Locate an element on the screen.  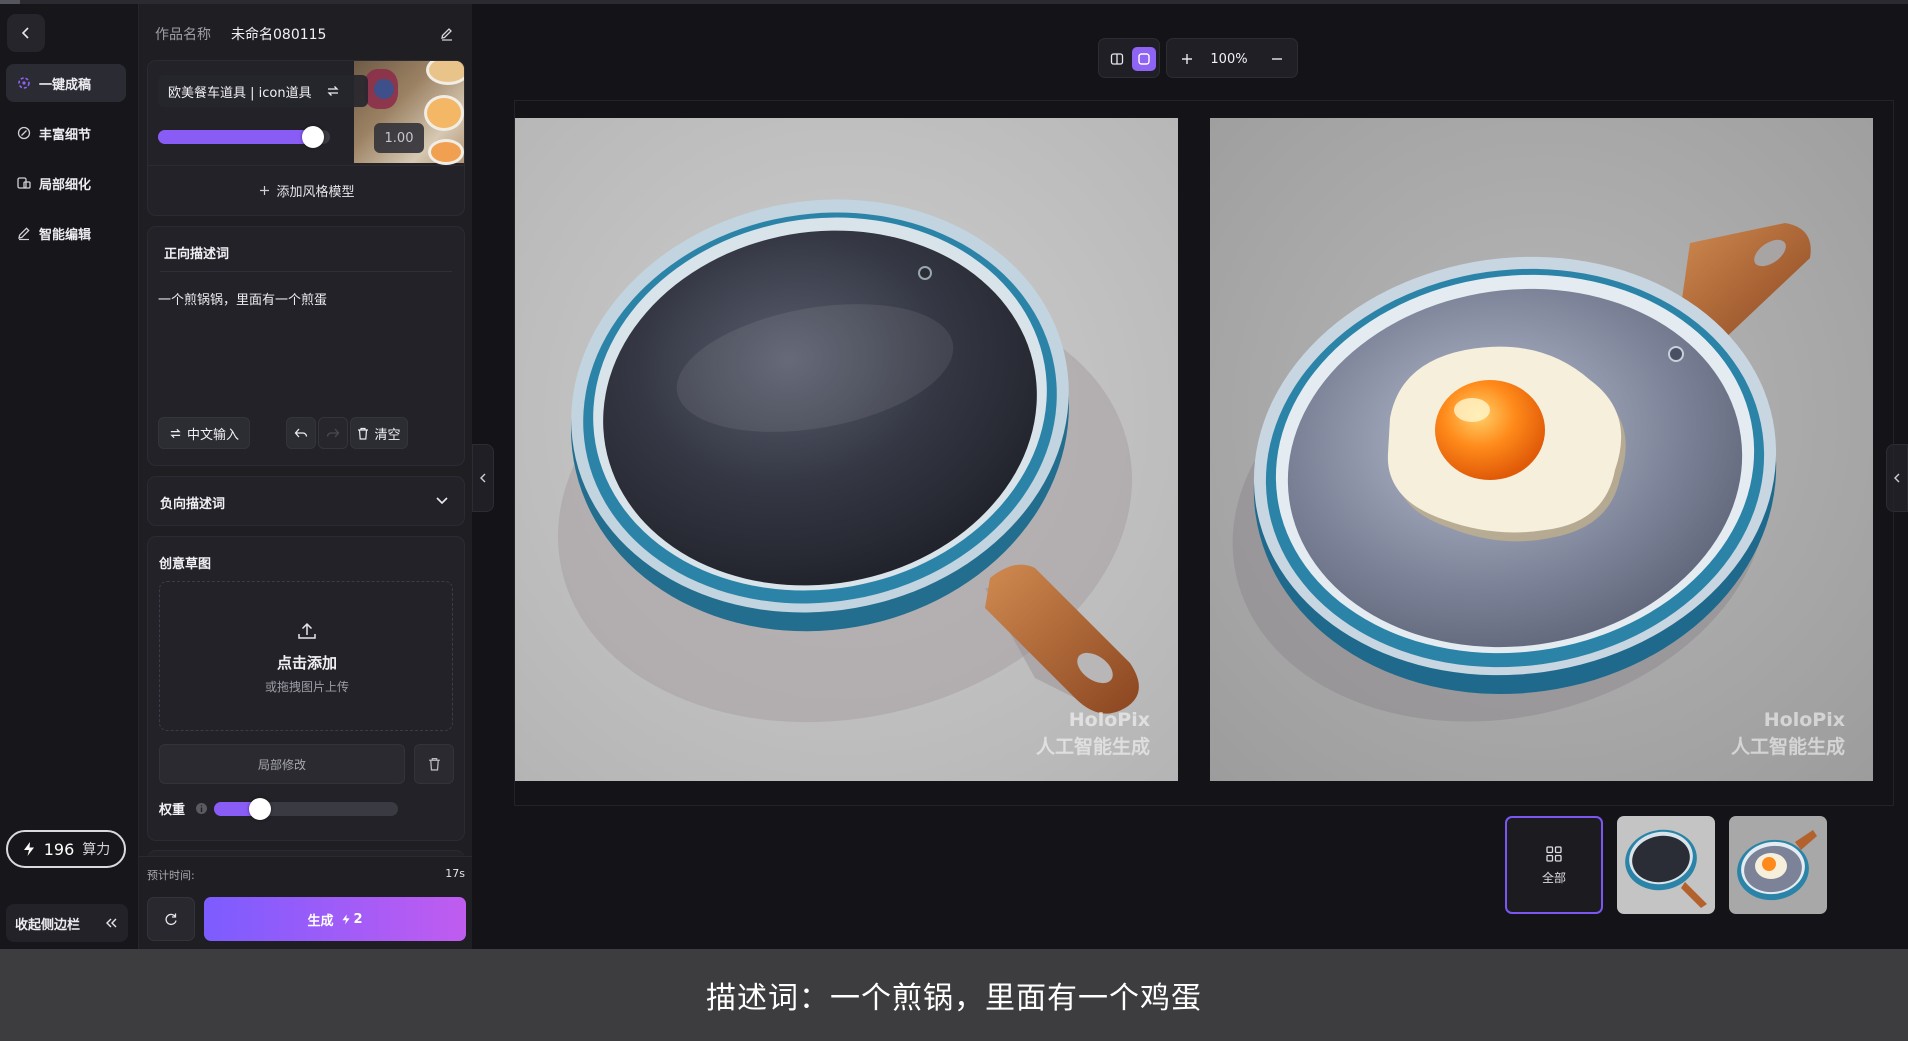
view-mode-group is located at coordinates (1129, 58).